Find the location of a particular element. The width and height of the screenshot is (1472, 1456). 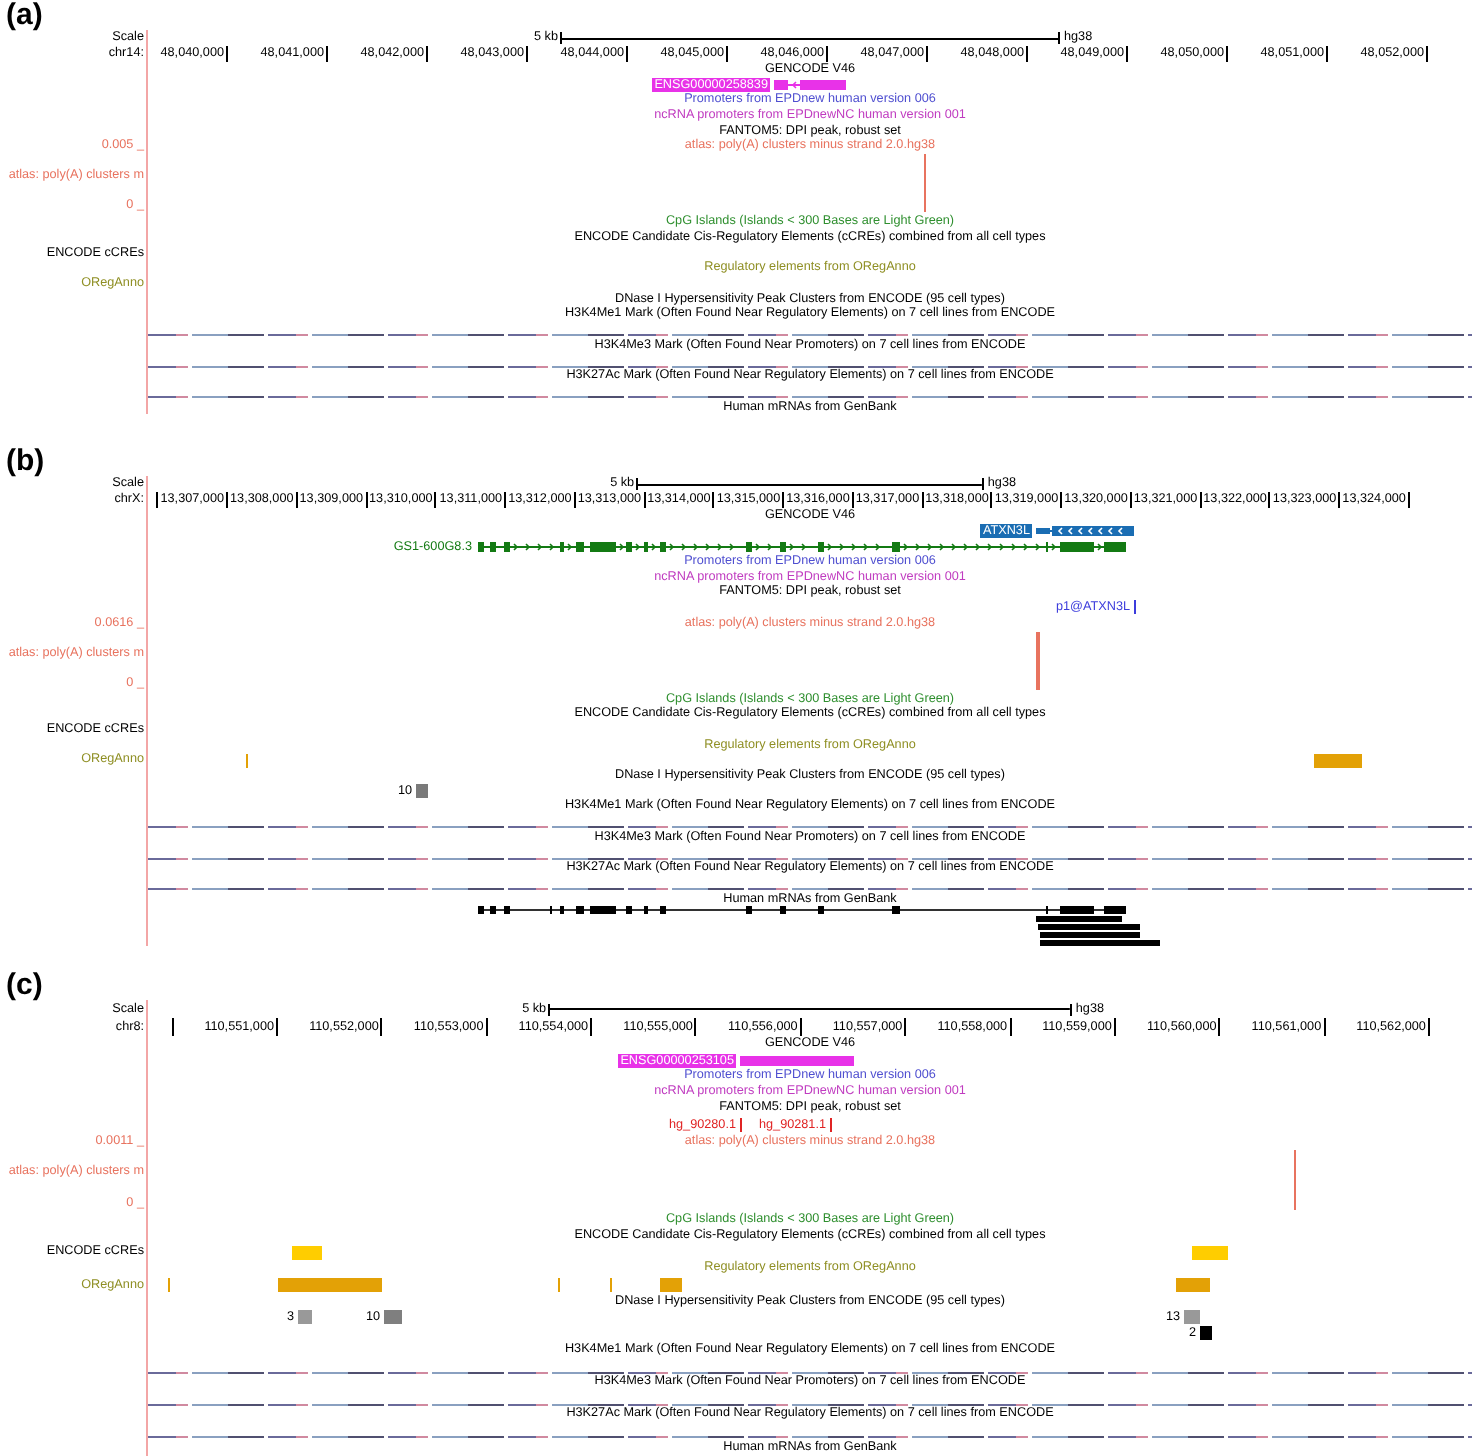

panel-label: (c) is located at coordinates (24, 985).